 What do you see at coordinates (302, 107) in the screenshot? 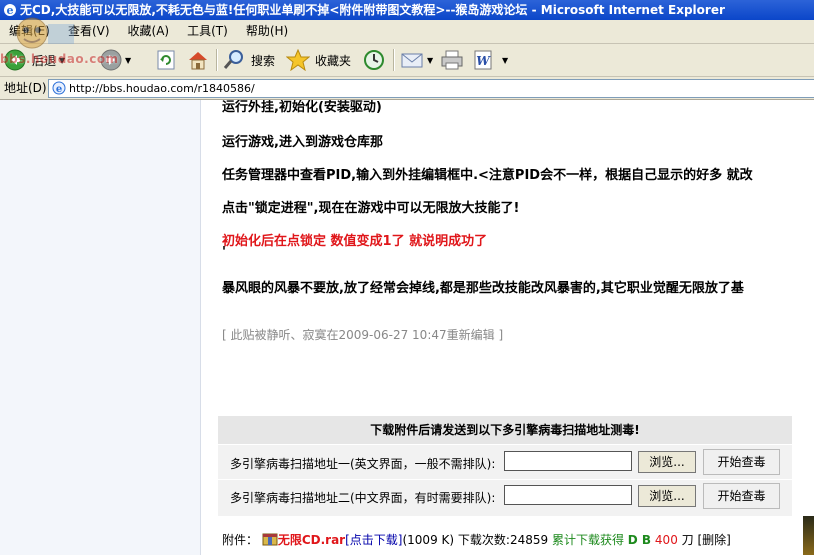
I see `post-line: 运行外挂,初始化(安装驱动)` at bounding box center [302, 107].